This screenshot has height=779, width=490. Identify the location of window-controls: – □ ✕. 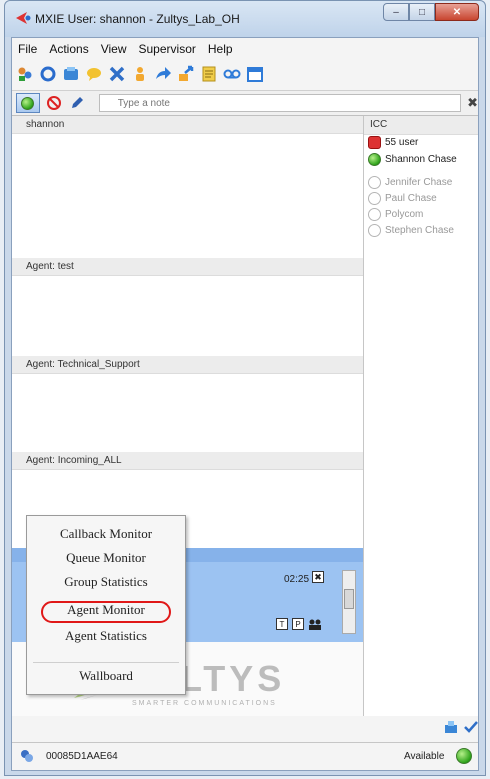
(431, 13).